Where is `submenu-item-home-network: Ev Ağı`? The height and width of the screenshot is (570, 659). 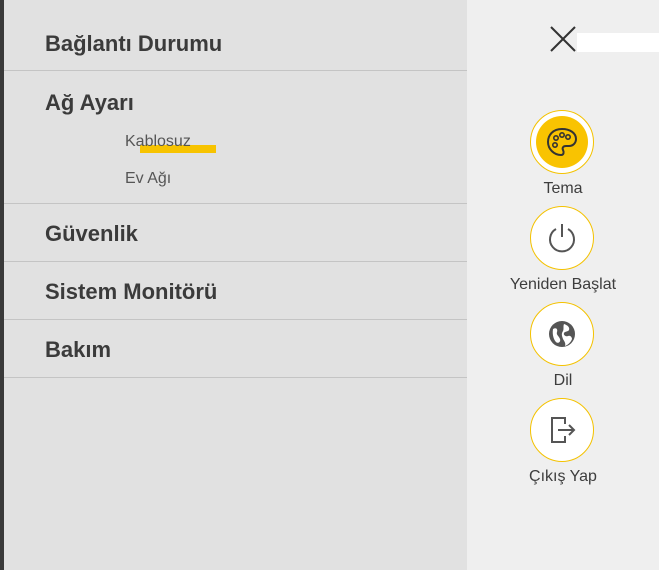
submenu-item-home-network: Ev Ağı is located at coordinates (148, 179).